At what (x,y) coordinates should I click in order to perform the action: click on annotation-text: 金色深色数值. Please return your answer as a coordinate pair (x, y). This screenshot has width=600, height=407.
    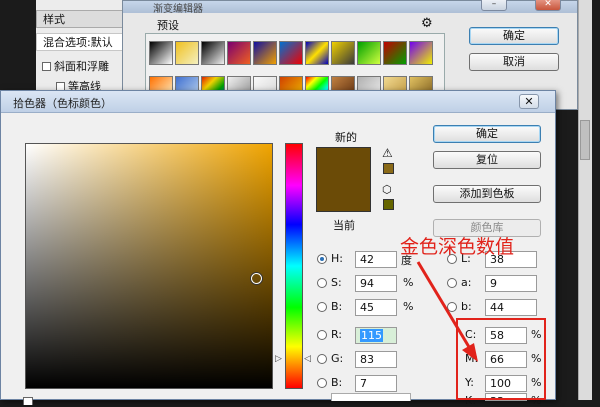
    Looking at the image, I should click on (457, 247).